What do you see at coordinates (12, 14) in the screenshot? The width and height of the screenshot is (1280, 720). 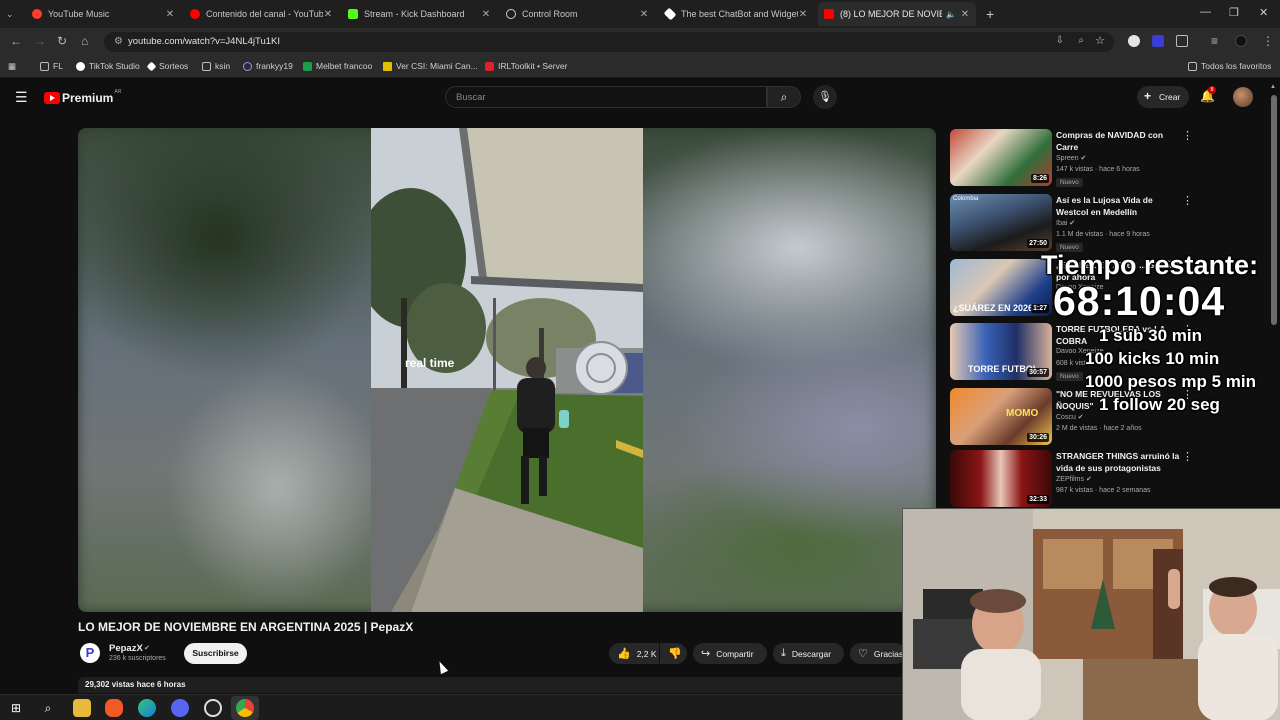 I see `tab-search-button: ⌄` at bounding box center [12, 14].